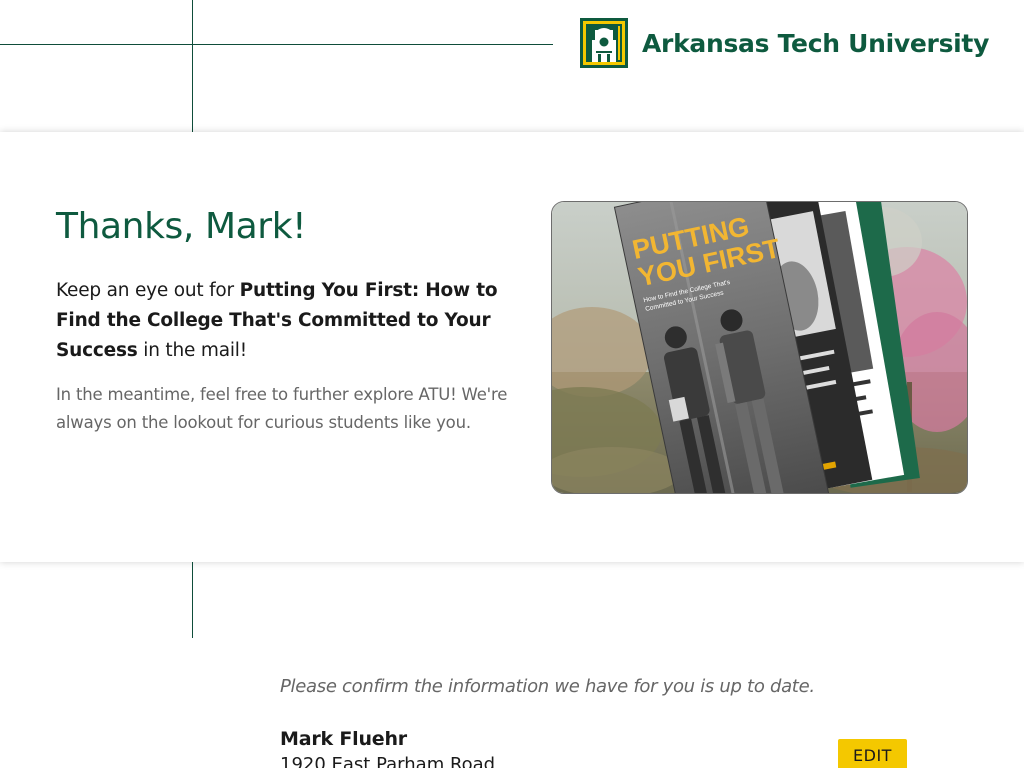 Image resolution: width=1024 pixels, height=768 pixels. What do you see at coordinates (148, 290) in the screenshot?
I see `lead-prefix: Keep an eye out for` at bounding box center [148, 290].